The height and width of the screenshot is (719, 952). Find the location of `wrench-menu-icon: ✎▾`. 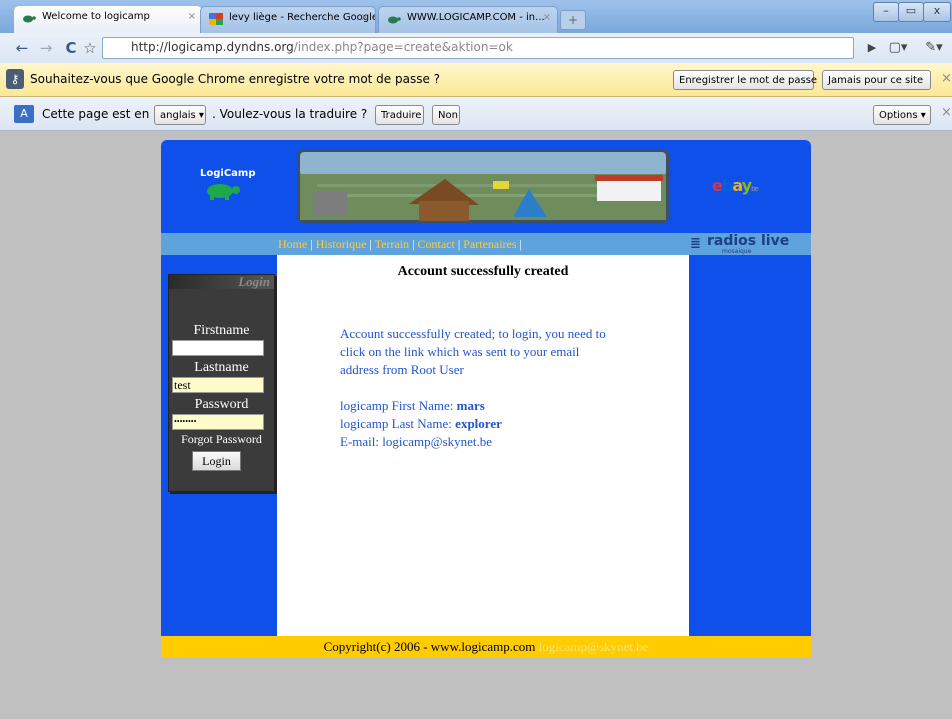

wrench-menu-icon: ✎▾ is located at coordinates (934, 48).